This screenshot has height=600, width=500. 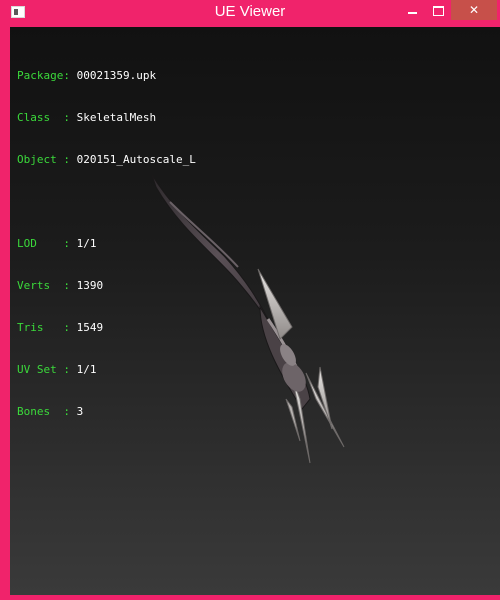 I want to click on maximize-button, so click(x=438, y=10).